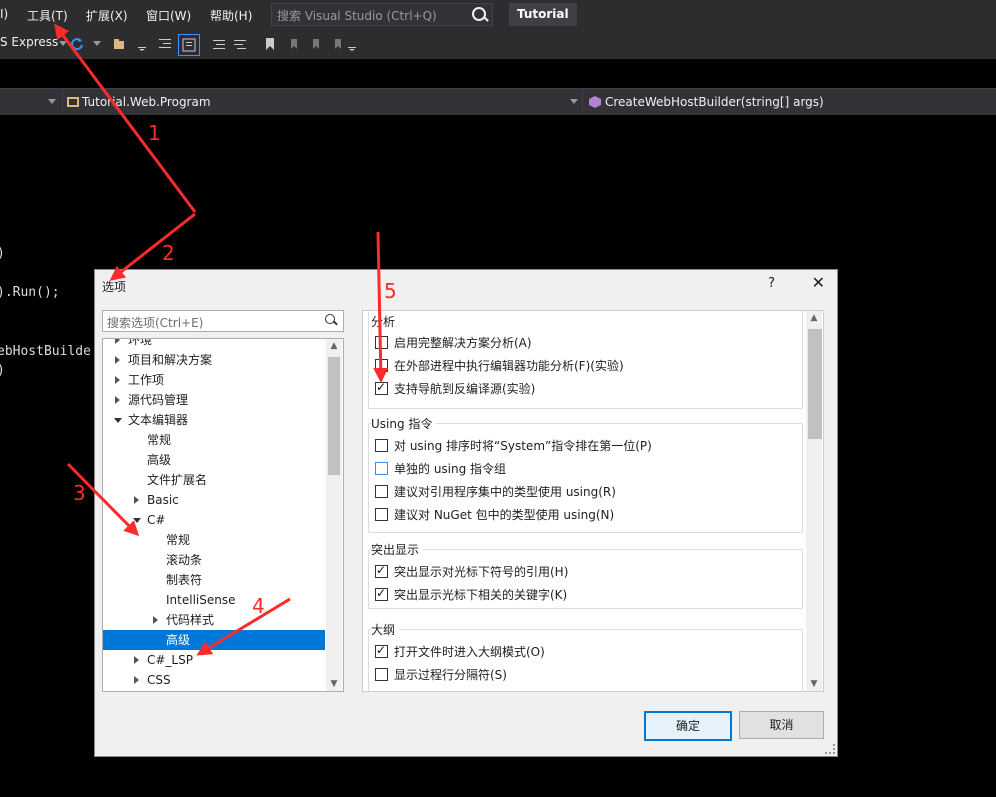 The width and height of the screenshot is (996, 797). Describe the element at coordinates (214, 460) in the screenshot. I see `tree-item-advanced: 高级` at that location.